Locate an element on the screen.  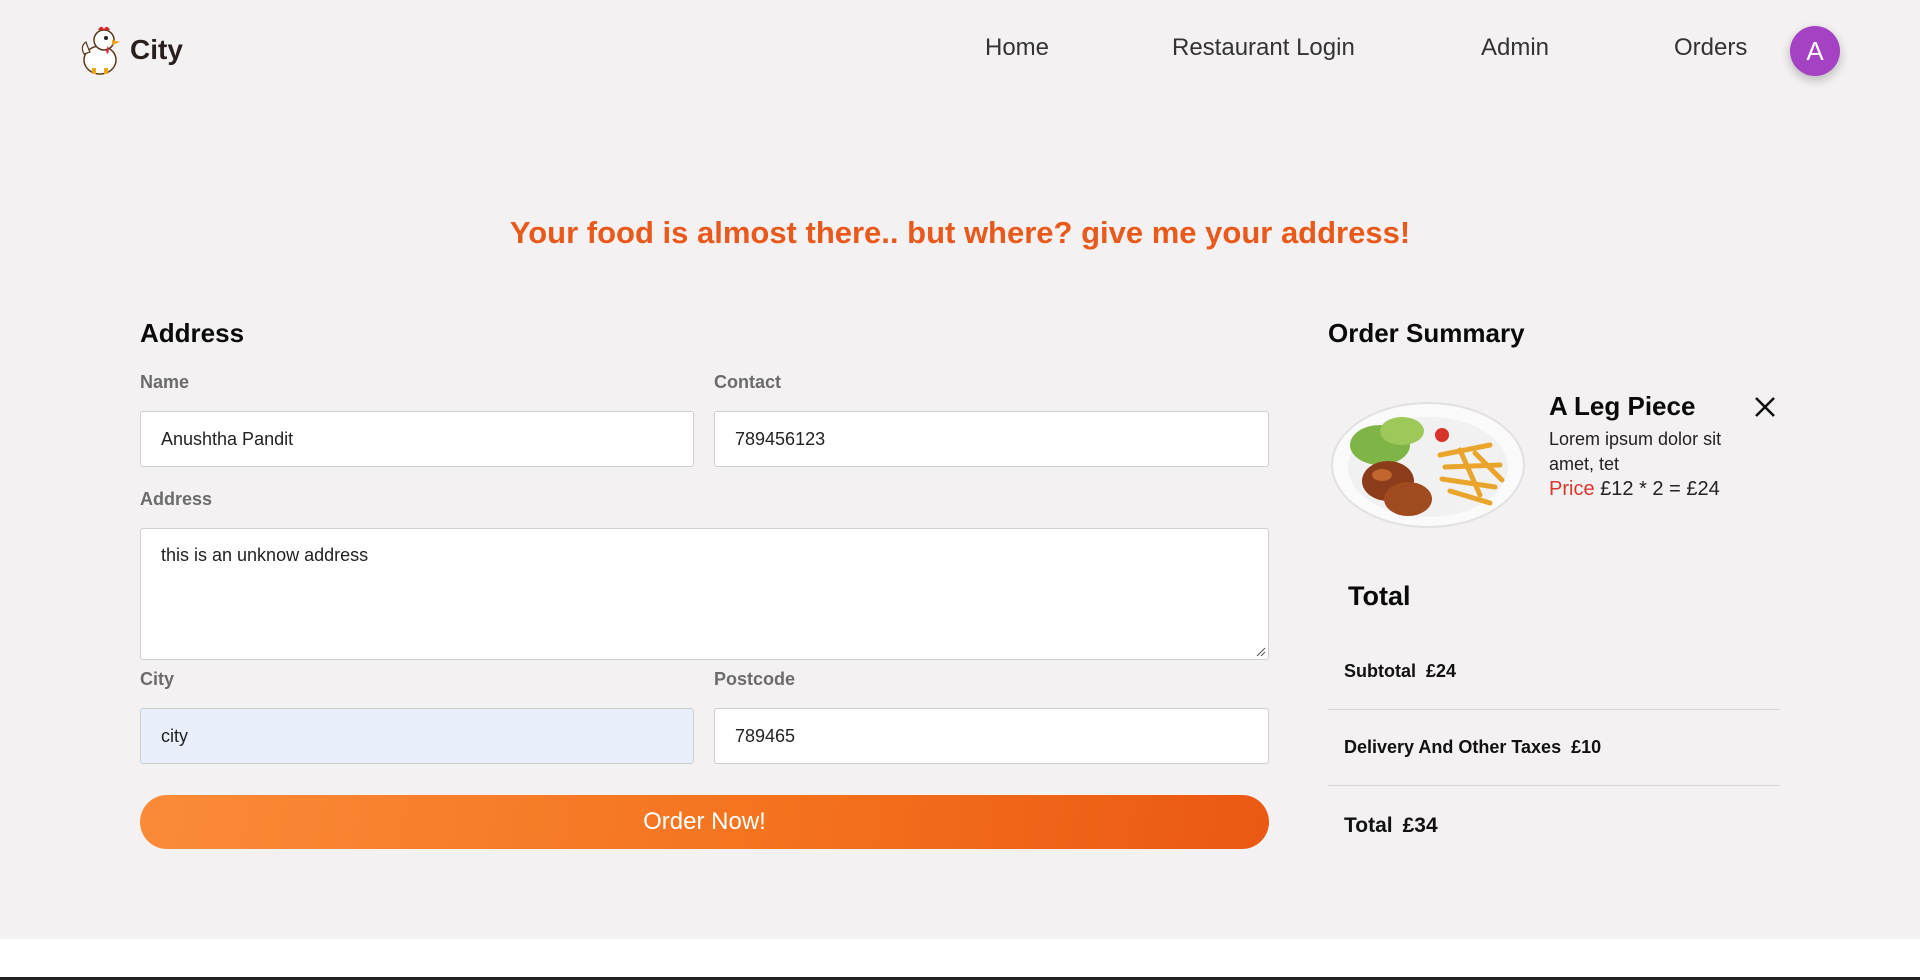
grand-total-label: Total is located at coordinates (1368, 825).